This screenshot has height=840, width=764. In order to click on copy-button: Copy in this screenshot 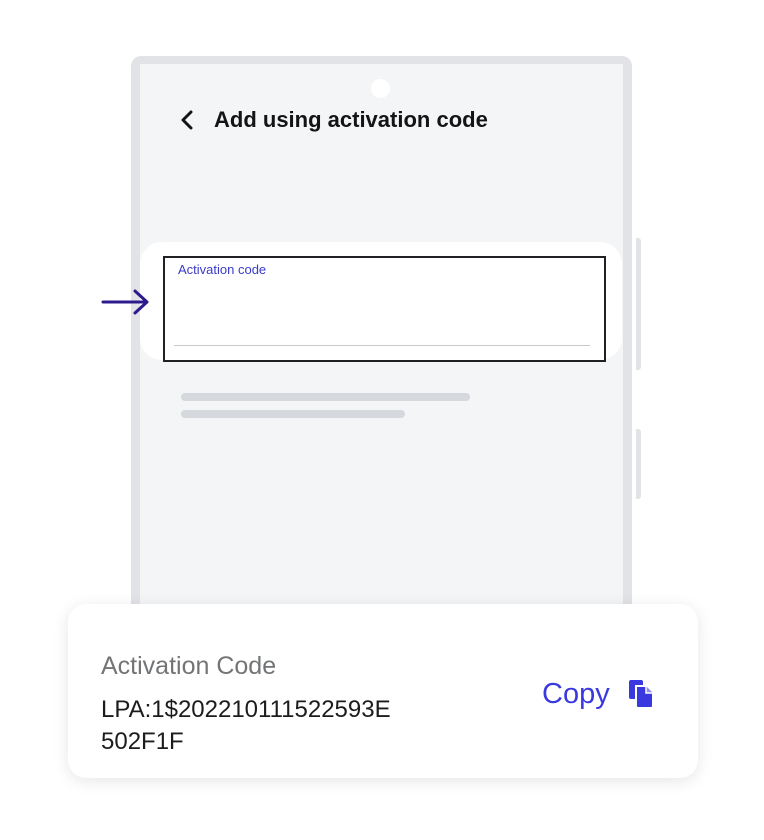, I will do `click(598, 694)`.